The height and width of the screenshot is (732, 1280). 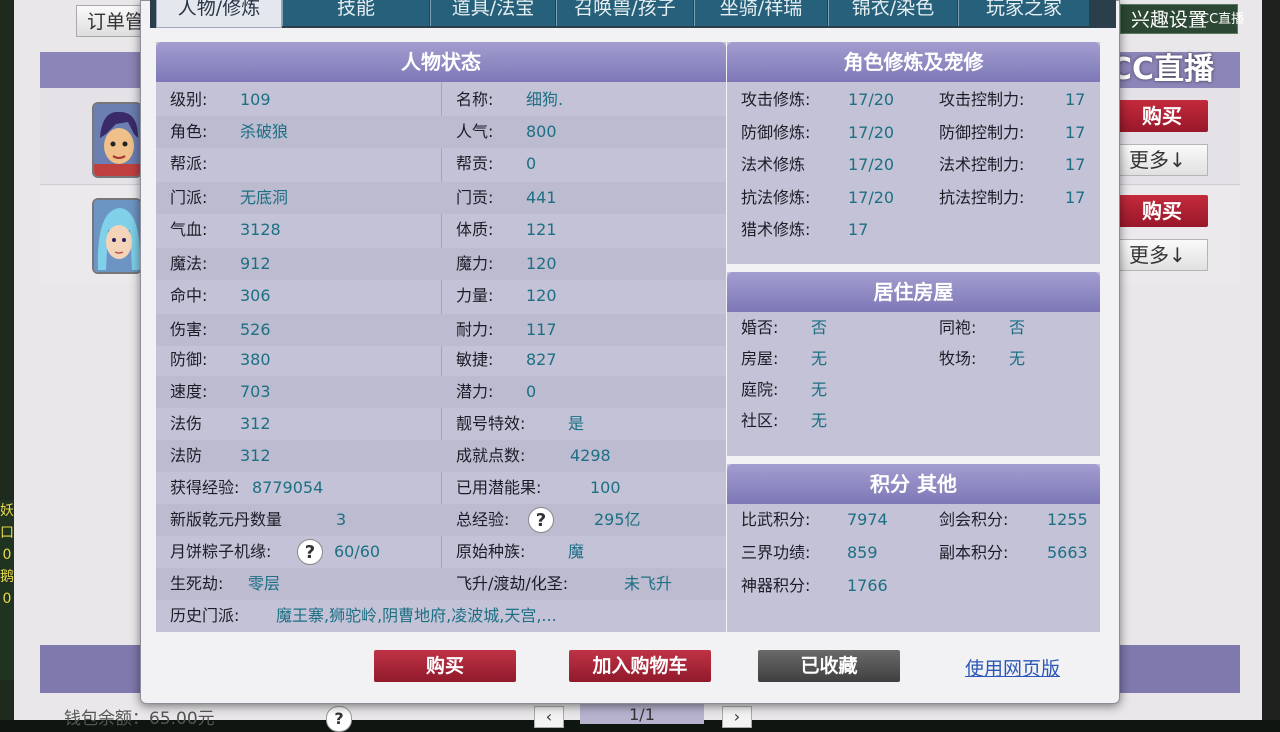 I want to click on status-value: 魔, so click(x=576, y=551).